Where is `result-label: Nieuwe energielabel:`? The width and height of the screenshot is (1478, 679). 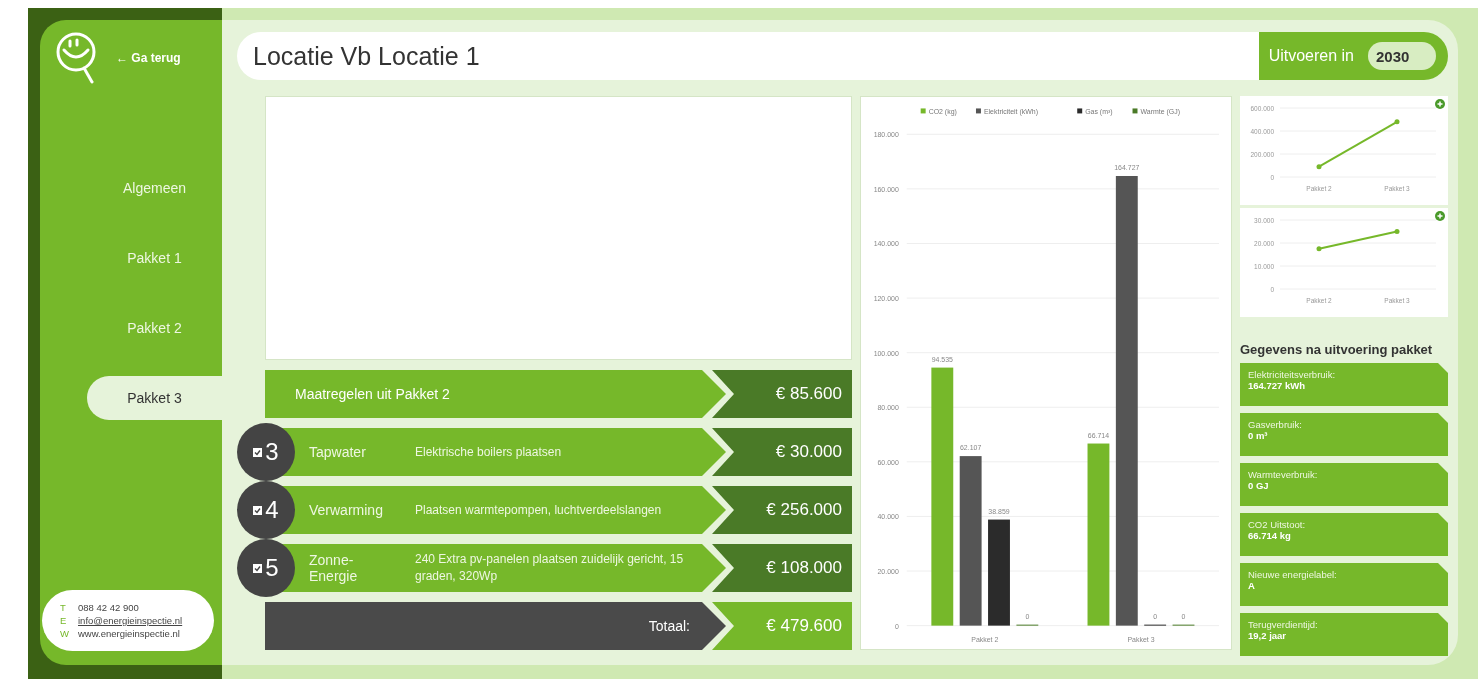
result-label: Nieuwe energielabel: is located at coordinates (1293, 574).